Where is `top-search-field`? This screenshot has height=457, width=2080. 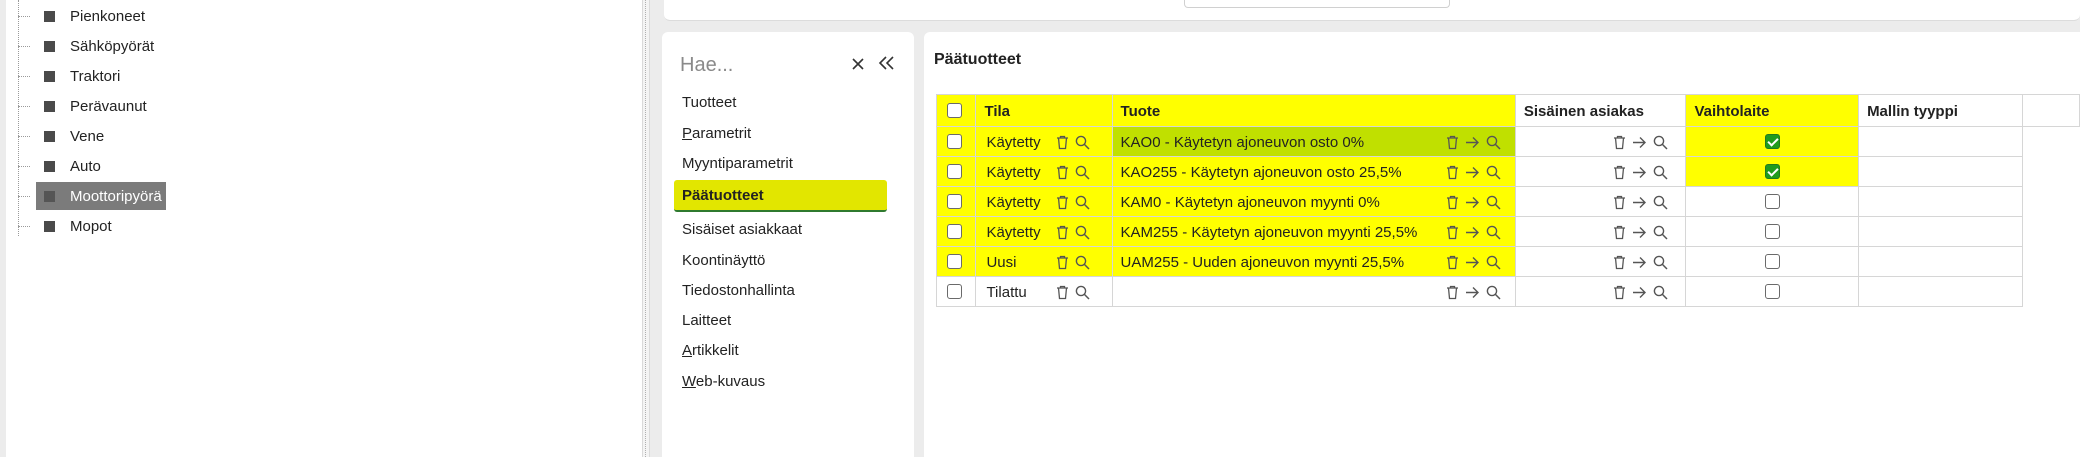
top-search-field is located at coordinates (1317, 4).